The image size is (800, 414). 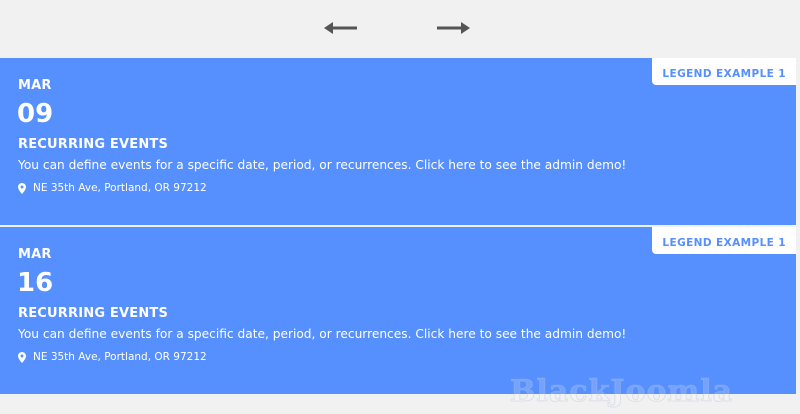 What do you see at coordinates (35, 283) in the screenshot?
I see `event-day: 16` at bounding box center [35, 283].